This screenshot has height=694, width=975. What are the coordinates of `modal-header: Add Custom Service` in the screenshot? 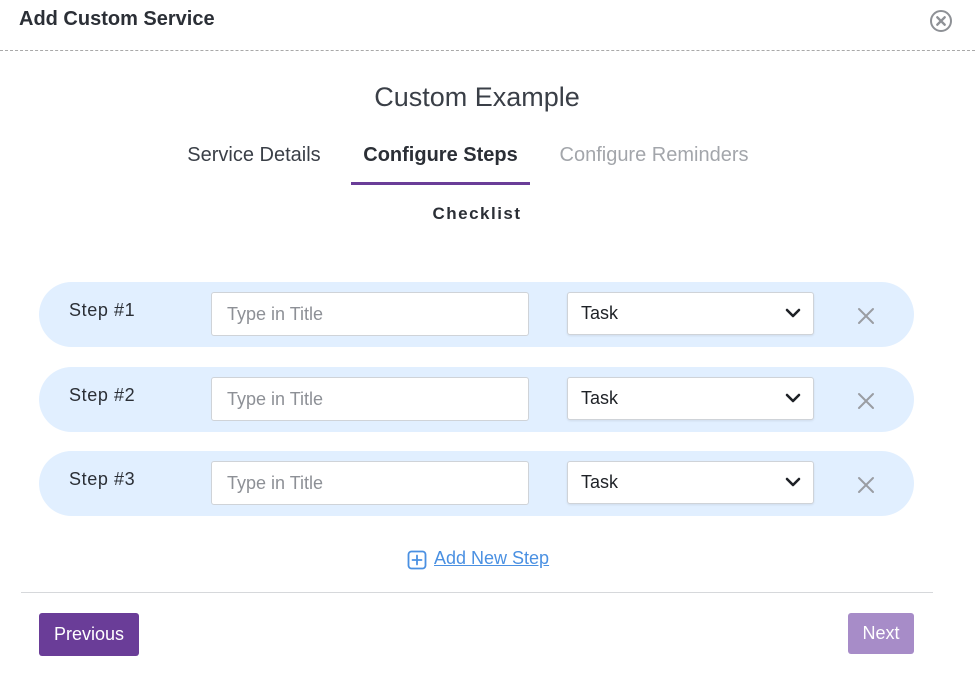 It's located at (487, 25).